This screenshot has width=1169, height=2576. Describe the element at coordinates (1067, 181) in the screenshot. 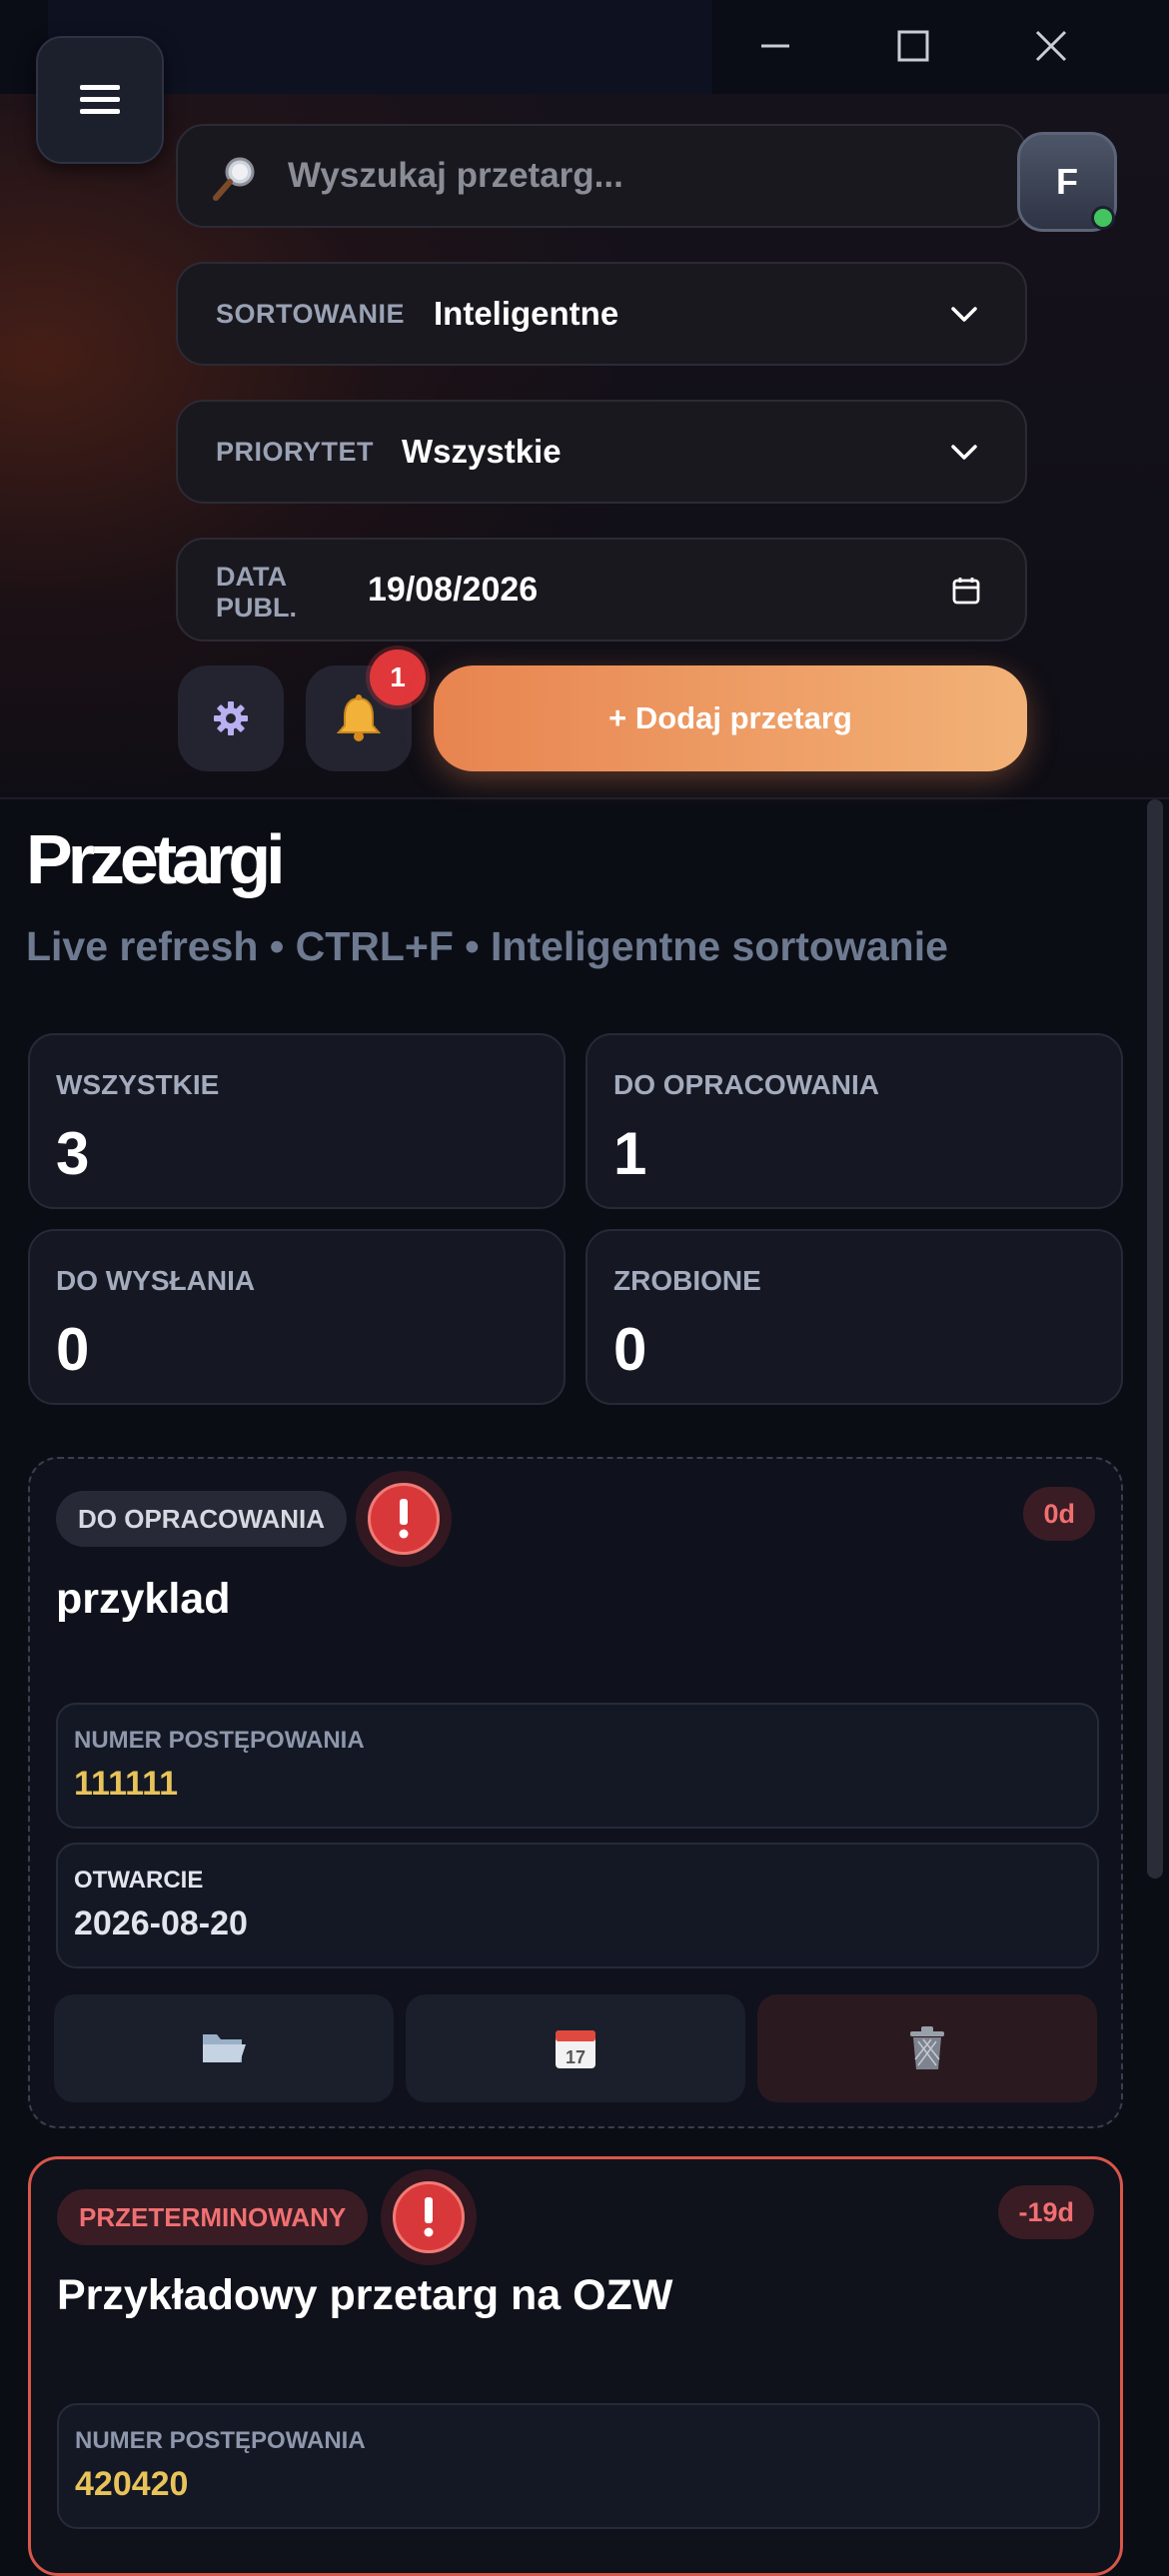

I see `avatar-initial: F` at that location.